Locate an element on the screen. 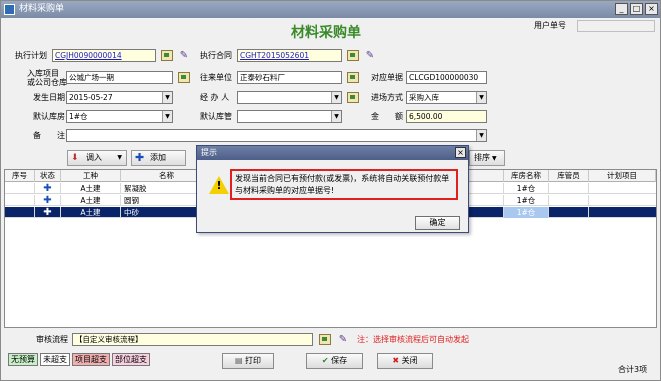 The height and width of the screenshot is (381, 661). date-label: 发生日期 is located at coordinates (49, 97).